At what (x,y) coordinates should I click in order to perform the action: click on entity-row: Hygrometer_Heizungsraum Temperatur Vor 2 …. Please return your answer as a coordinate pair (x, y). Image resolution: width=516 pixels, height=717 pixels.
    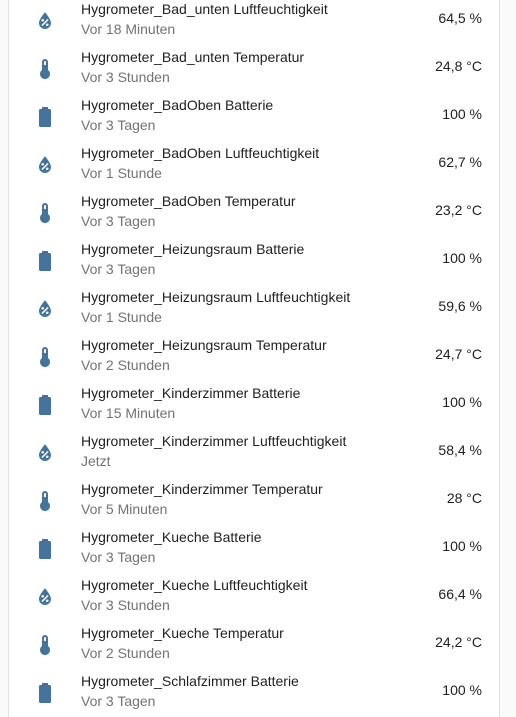
    Looking at the image, I should click on (254, 357).